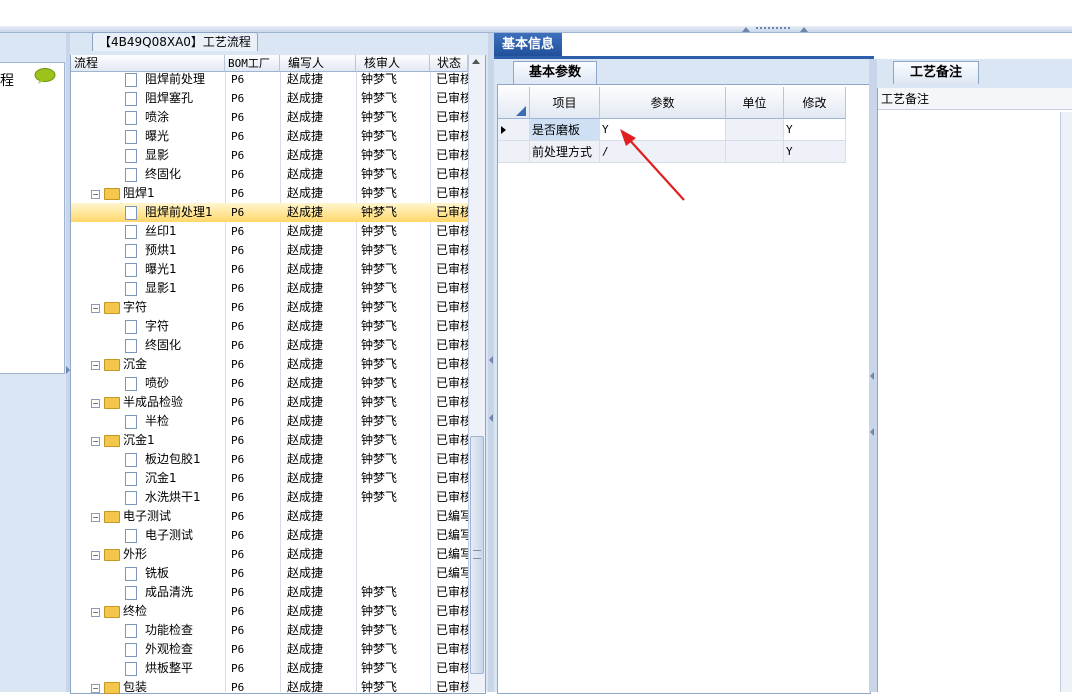 This screenshot has width=1072, height=697. I want to click on tree-row: 显影1 P6 赵成捷 钟梦飞 已审核, so click(269, 288).